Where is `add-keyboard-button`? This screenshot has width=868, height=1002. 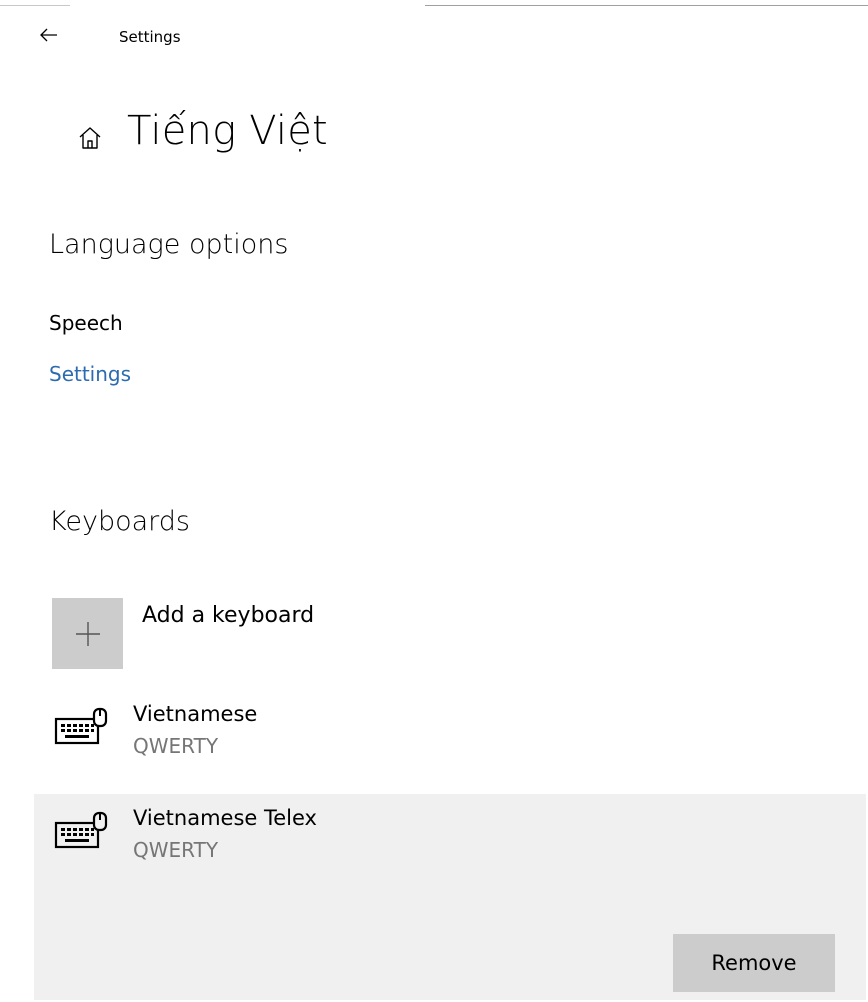
add-keyboard-button is located at coordinates (87, 633).